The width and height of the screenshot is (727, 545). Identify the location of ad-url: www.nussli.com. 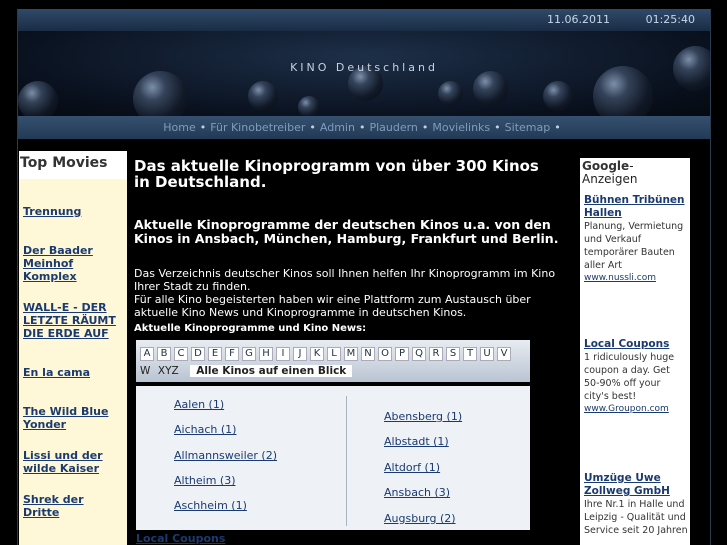
(636, 278).